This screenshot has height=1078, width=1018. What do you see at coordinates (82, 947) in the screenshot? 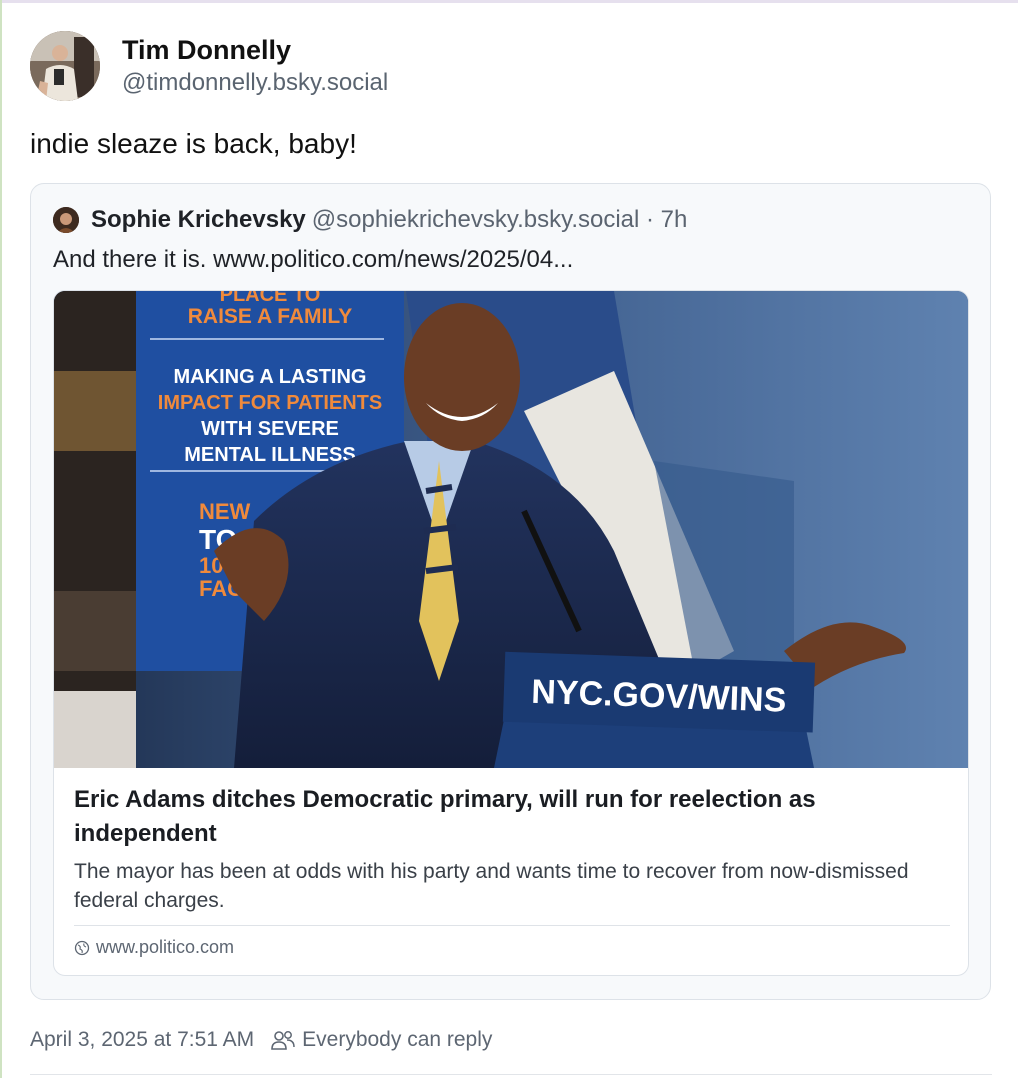
I see `globe-icon` at bounding box center [82, 947].